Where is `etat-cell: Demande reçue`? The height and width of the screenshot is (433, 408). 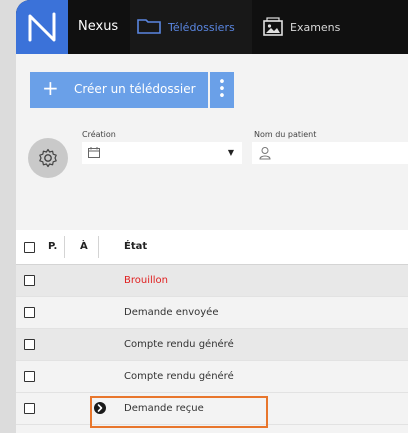 etat-cell: Demande reçue is located at coordinates (164, 408).